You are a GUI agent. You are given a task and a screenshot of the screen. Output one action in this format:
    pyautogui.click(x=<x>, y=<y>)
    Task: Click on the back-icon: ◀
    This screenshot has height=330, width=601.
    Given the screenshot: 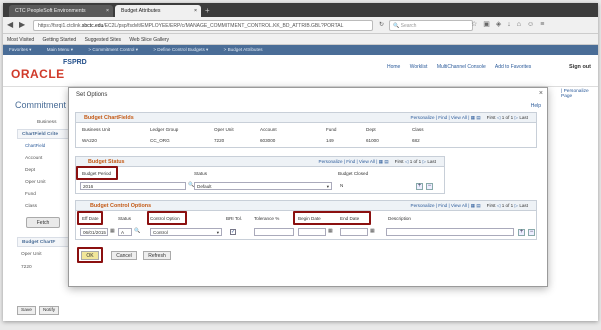 What is the action you would take?
    pyautogui.click(x=10, y=24)
    